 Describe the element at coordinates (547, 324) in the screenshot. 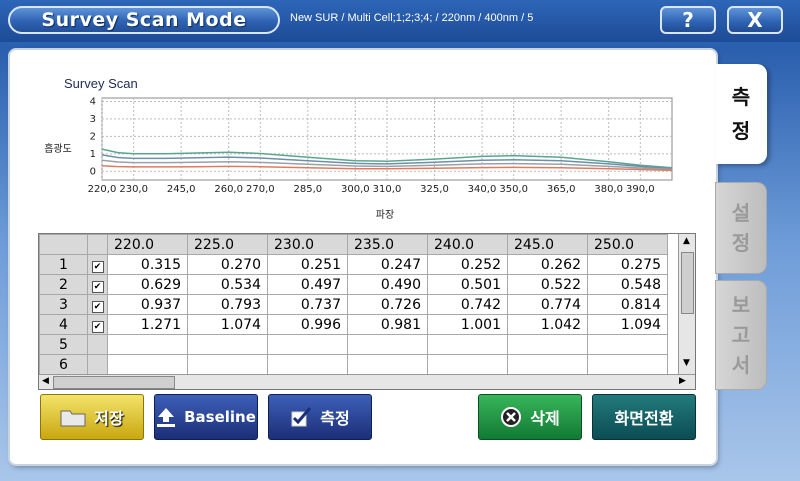

I see `table-cell: 1.042` at that location.